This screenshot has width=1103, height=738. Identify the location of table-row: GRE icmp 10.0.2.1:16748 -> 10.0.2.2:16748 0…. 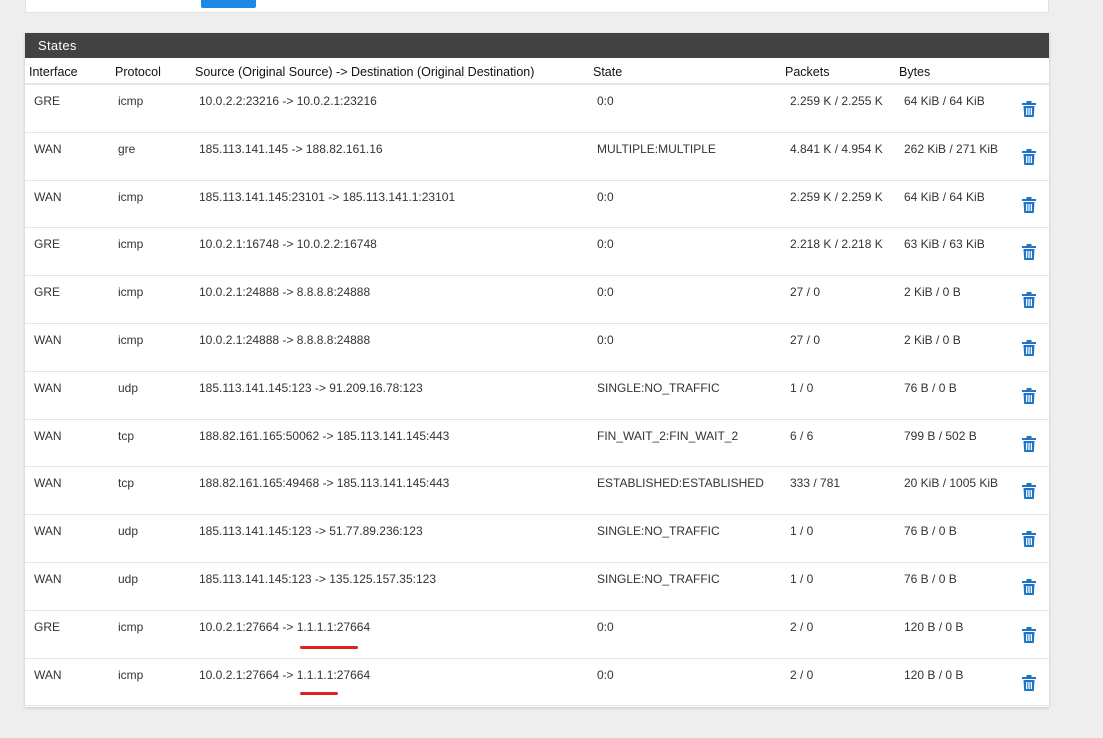
(537, 252).